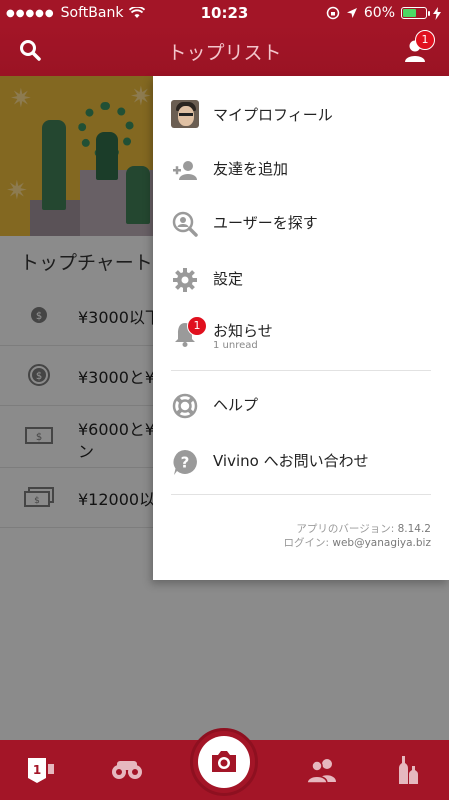 The image size is (449, 800). I want to click on version-number: 8.14.2, so click(414, 529).